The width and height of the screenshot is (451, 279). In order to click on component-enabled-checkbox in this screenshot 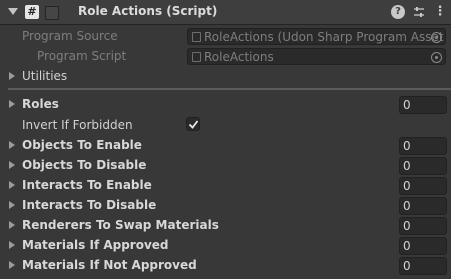, I will do `click(52, 13)`.